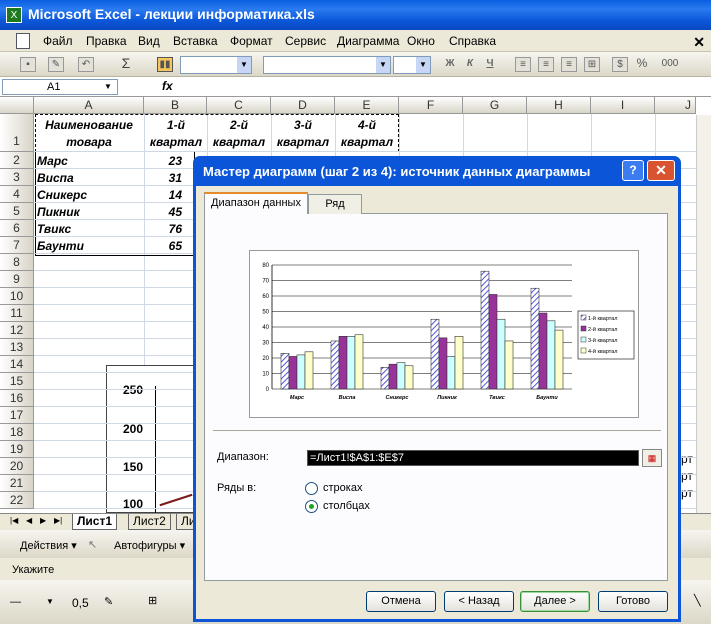  I want to click on row-header: 21, so click(17, 483).